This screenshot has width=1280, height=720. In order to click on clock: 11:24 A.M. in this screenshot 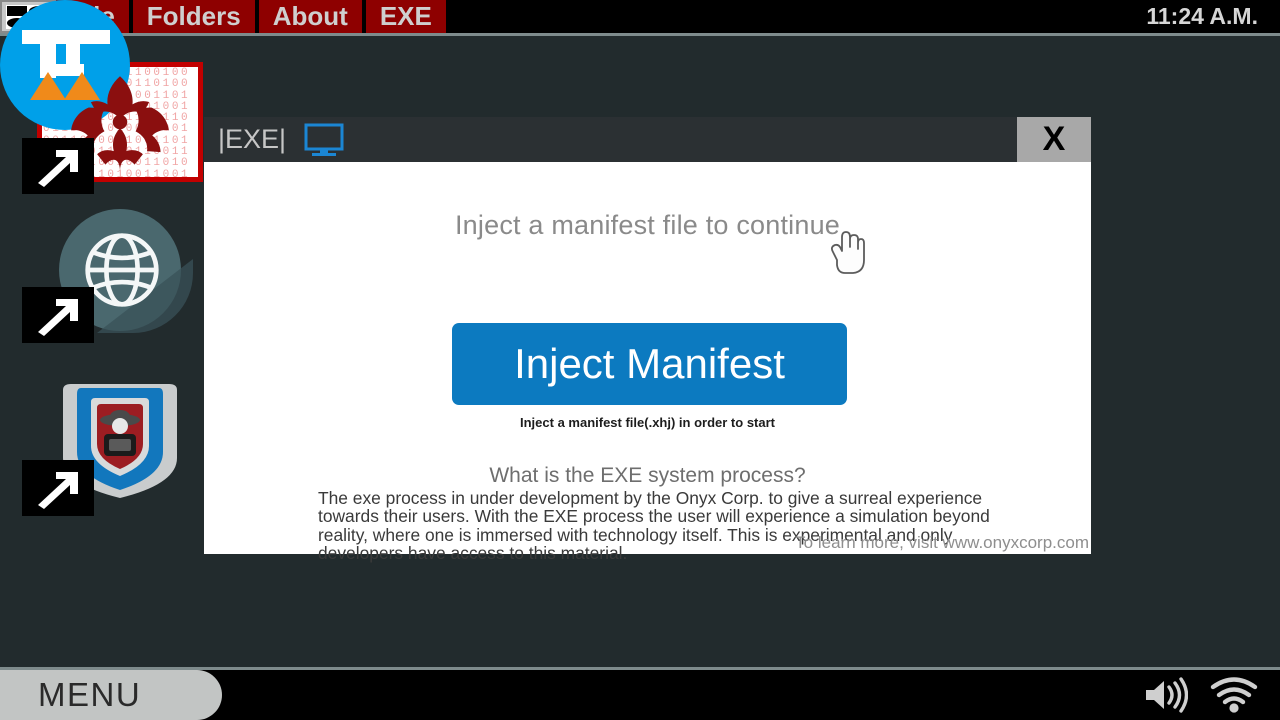, I will do `click(1202, 16)`.